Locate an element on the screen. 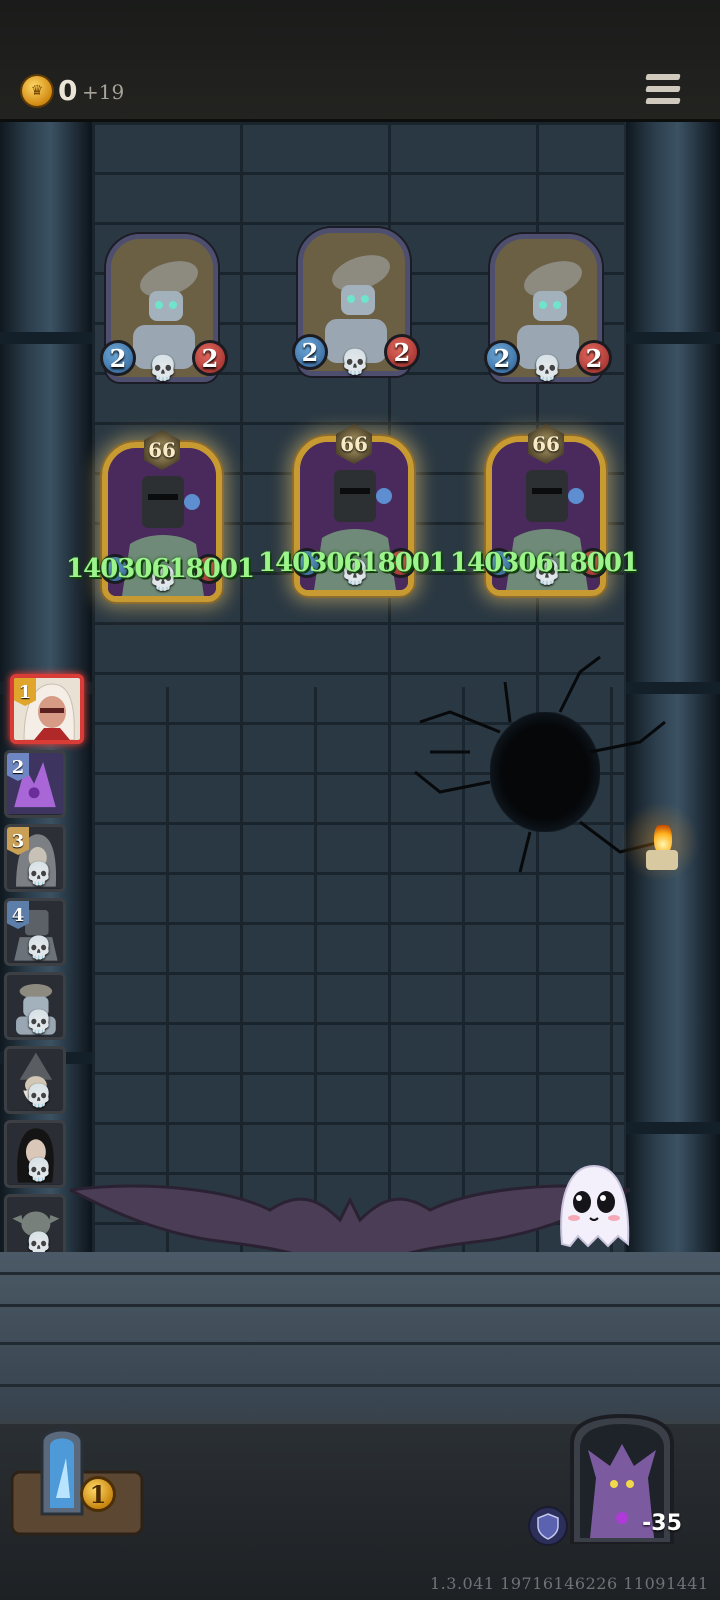 The height and width of the screenshot is (1600, 720). gold-delta: +19 is located at coordinates (103, 92).